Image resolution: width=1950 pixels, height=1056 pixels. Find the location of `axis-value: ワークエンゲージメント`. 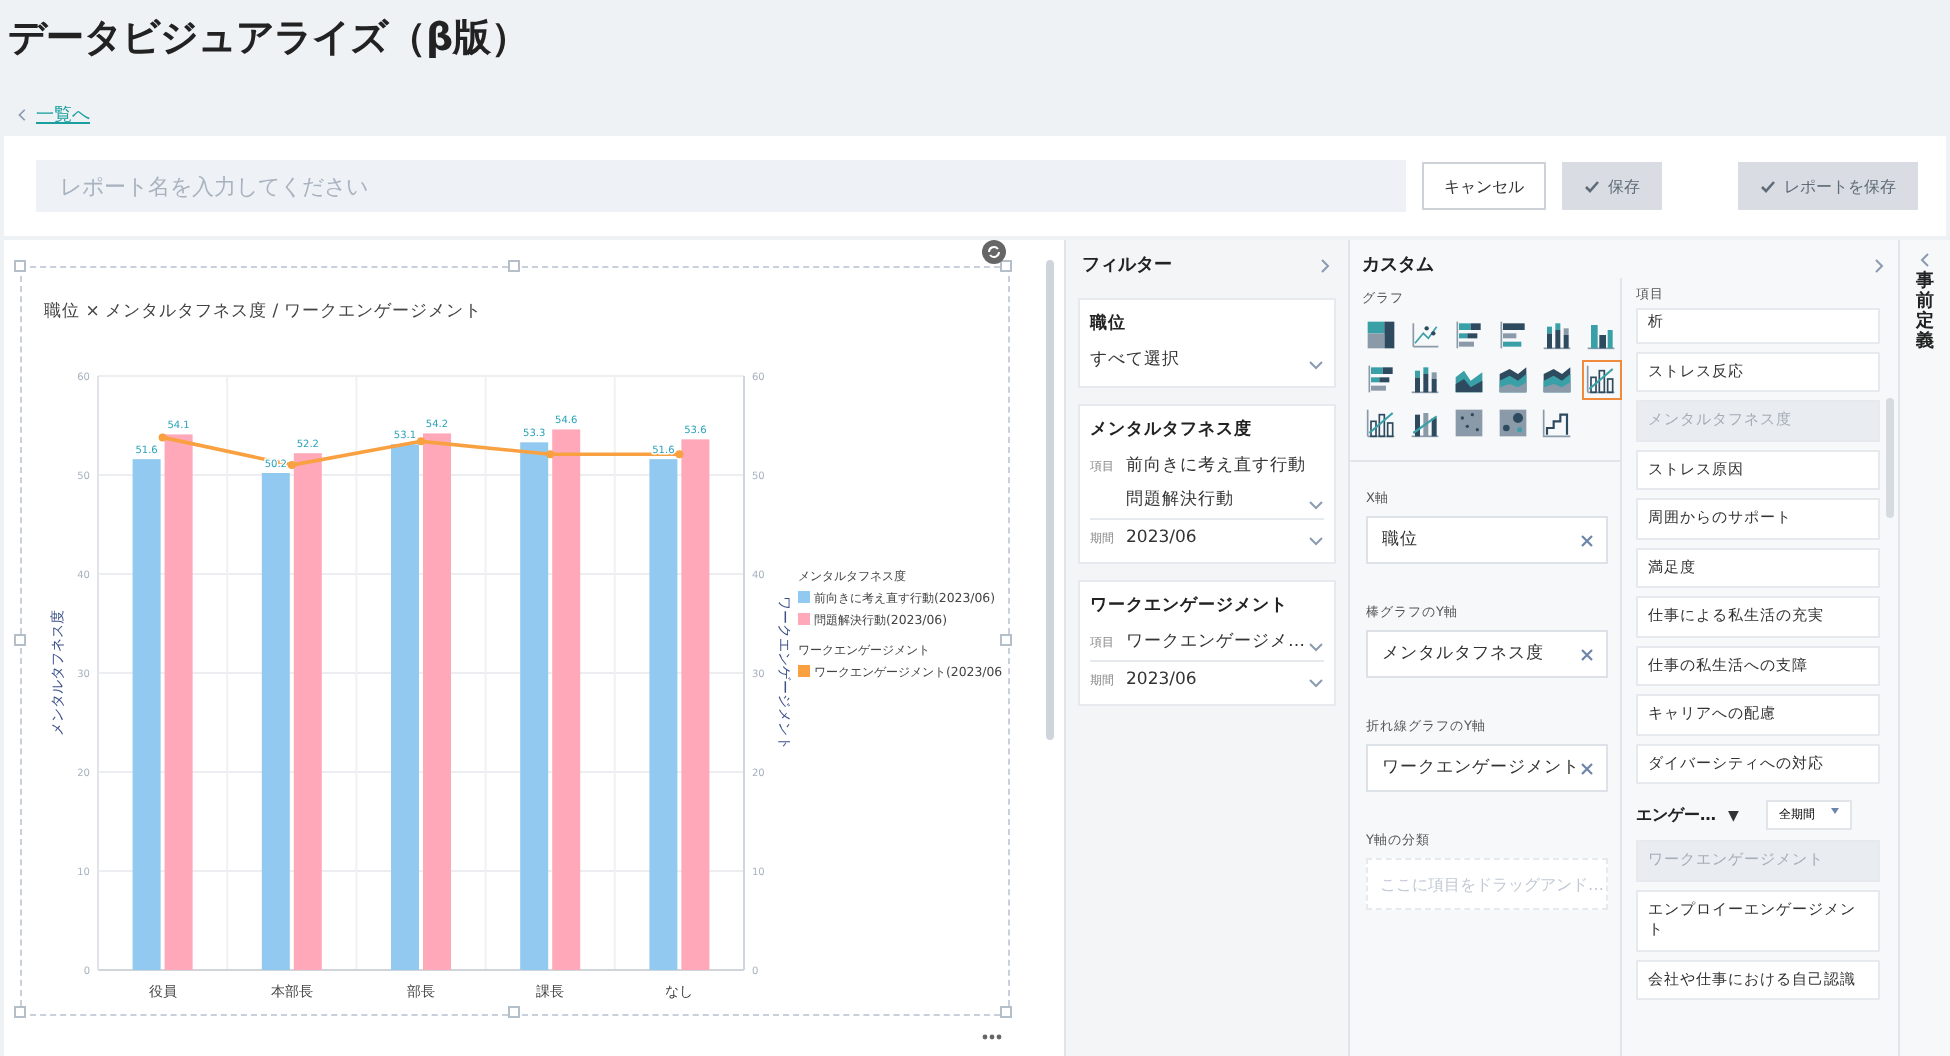

axis-value: ワークエンゲージメント is located at coordinates (1481, 768).